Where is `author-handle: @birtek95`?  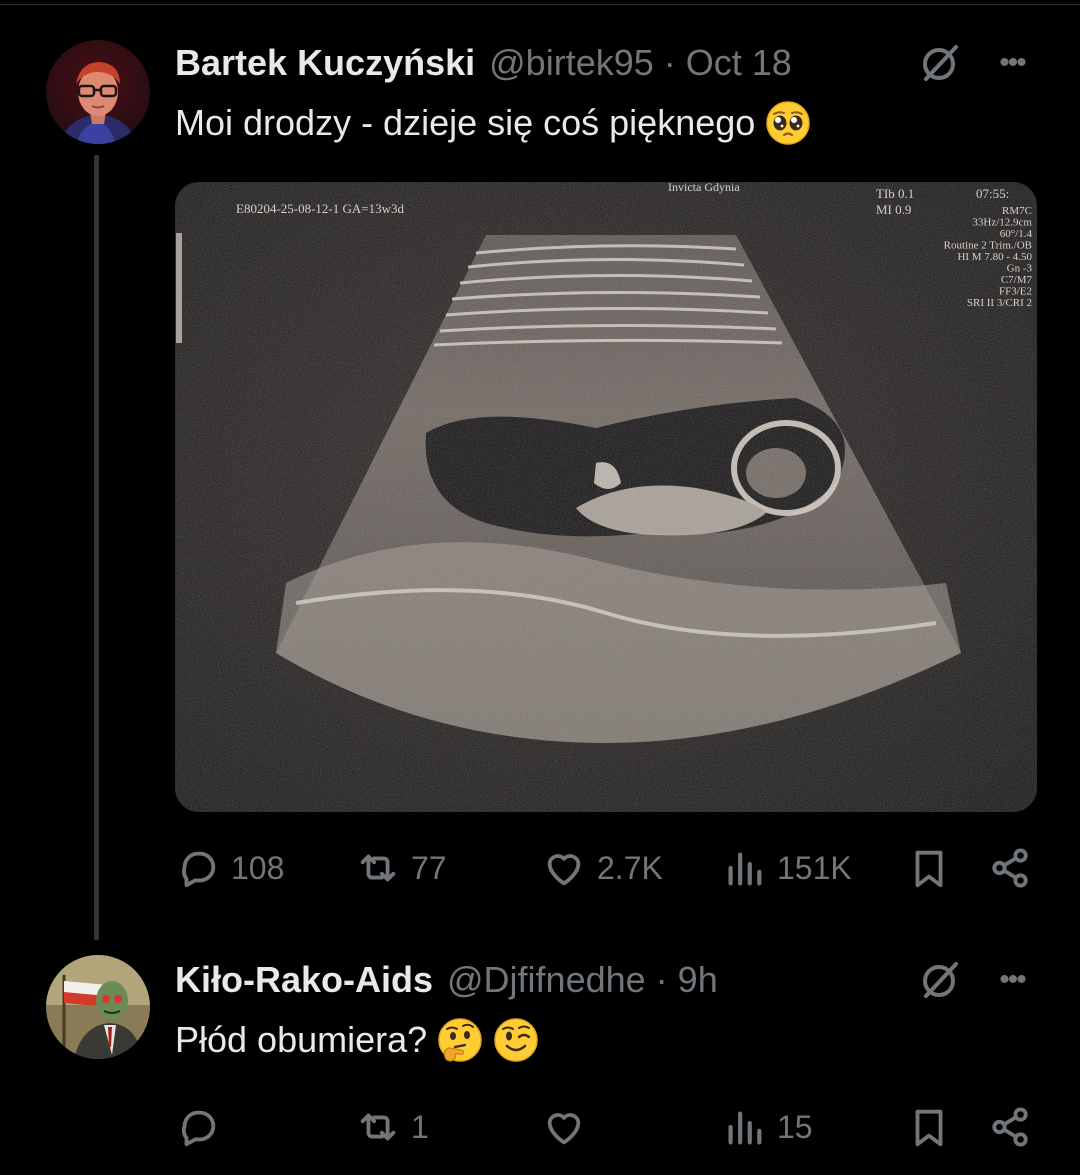
author-handle: @birtek95 is located at coordinates (571, 63).